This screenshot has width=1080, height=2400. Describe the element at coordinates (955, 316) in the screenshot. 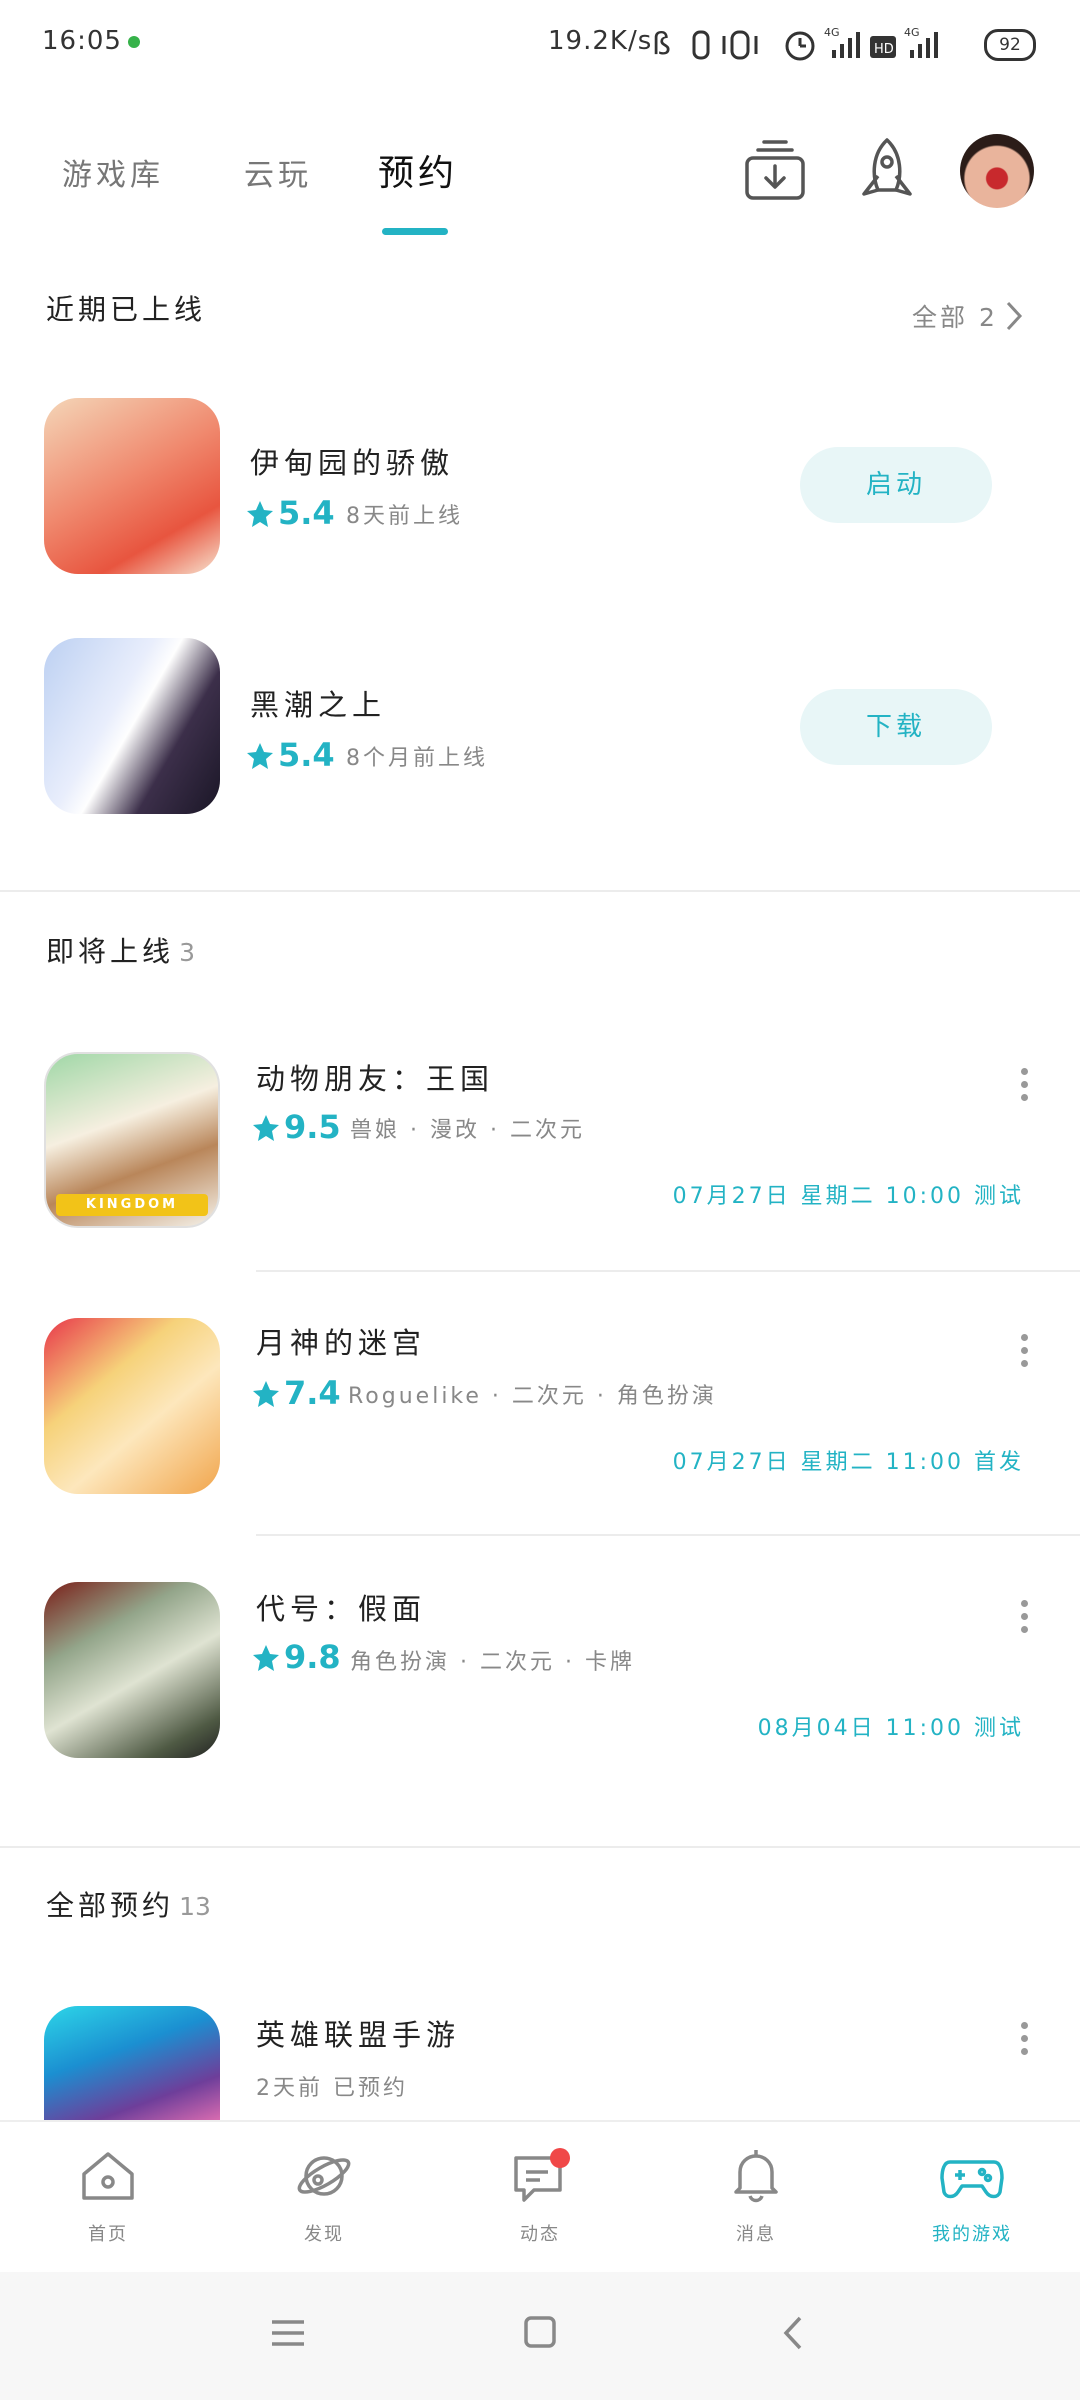

I see `view-all-link: 全部 2` at that location.